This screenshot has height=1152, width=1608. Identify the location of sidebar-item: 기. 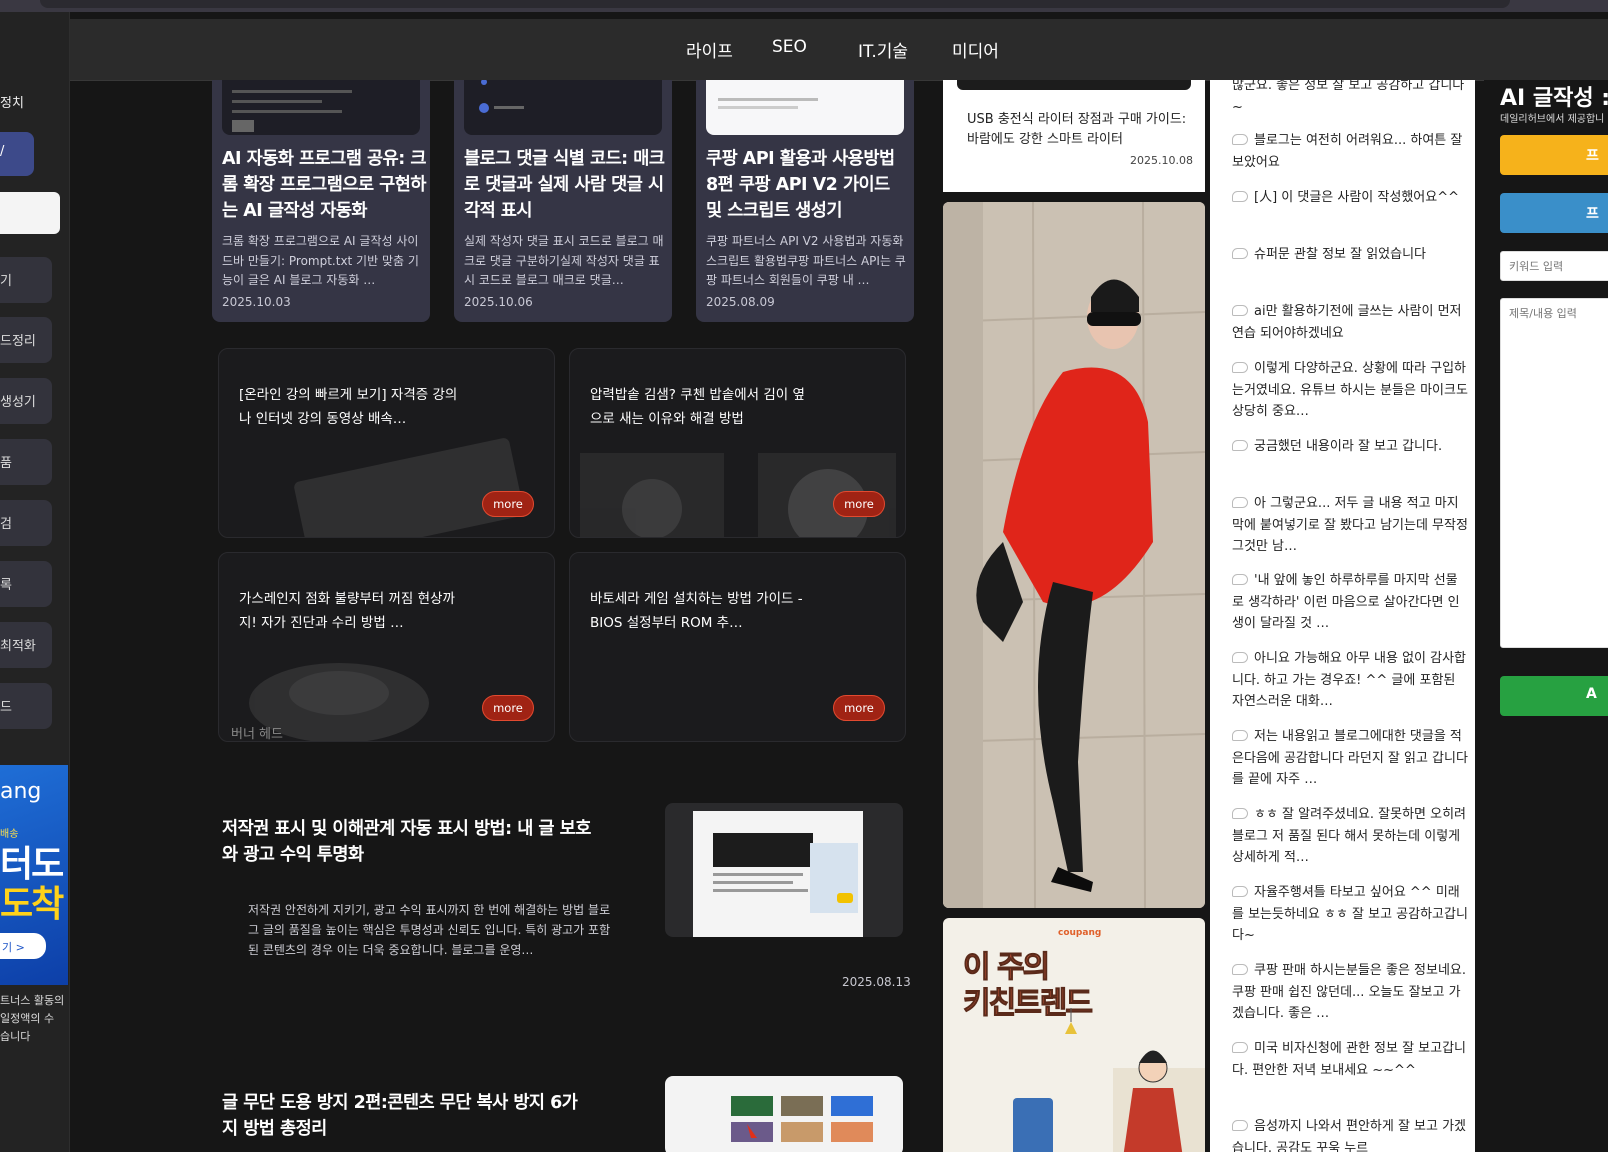
(26, 280).